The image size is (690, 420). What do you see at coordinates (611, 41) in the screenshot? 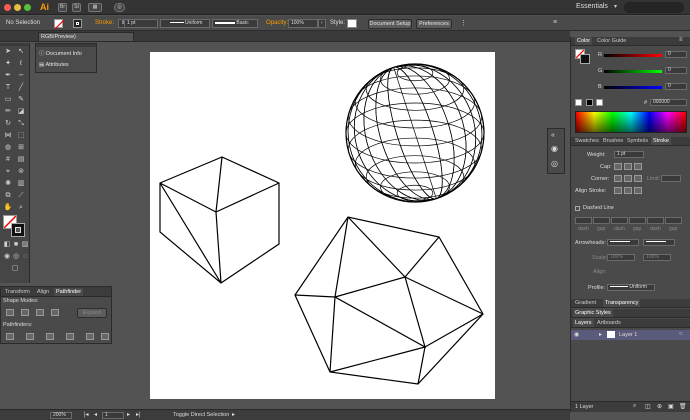
I see `tab-color-guide: Color Guide` at bounding box center [611, 41].